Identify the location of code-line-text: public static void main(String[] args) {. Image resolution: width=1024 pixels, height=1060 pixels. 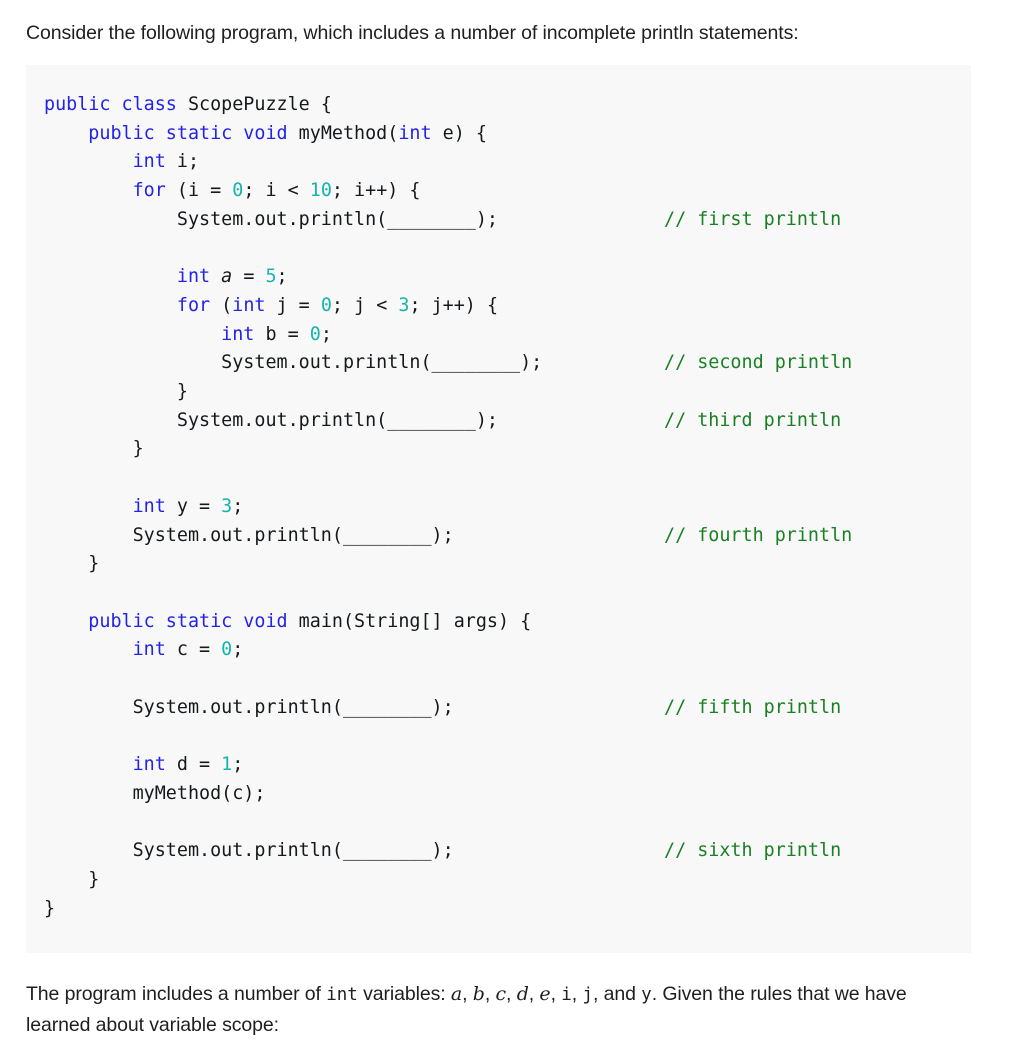
(287, 621).